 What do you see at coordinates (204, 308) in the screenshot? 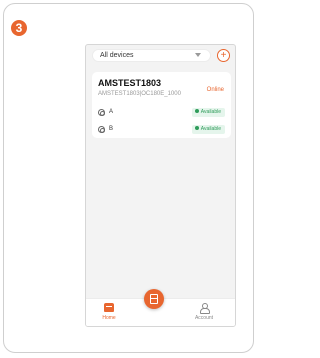
I see `account-icon` at bounding box center [204, 308].